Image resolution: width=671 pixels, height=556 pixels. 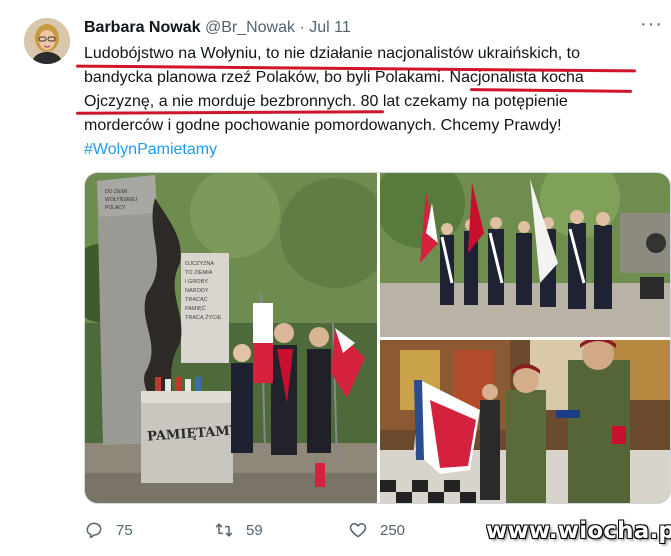 What do you see at coordinates (525, 255) in the screenshot?
I see `photo-flag-bearers` at bounding box center [525, 255].